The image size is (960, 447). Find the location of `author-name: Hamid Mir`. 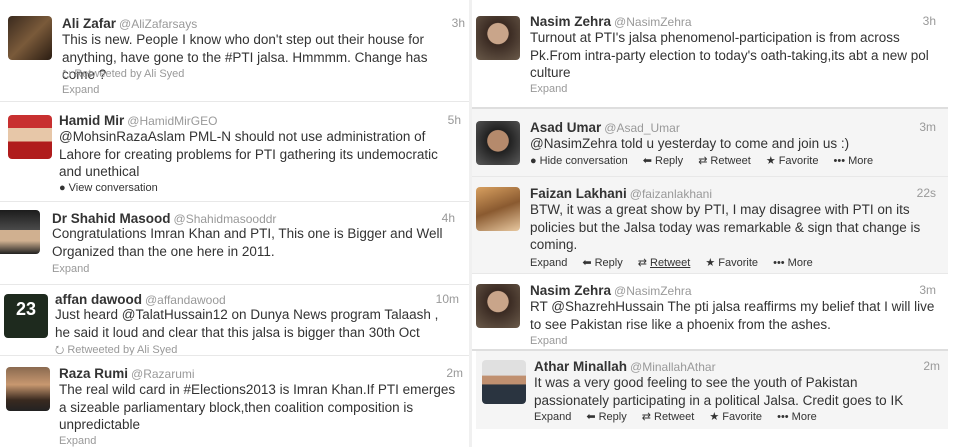

author-name: Hamid Mir is located at coordinates (91, 120).